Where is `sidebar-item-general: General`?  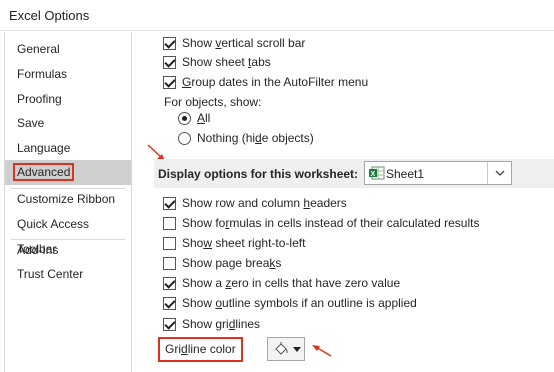
sidebar-item-general: General is located at coordinates (68, 49).